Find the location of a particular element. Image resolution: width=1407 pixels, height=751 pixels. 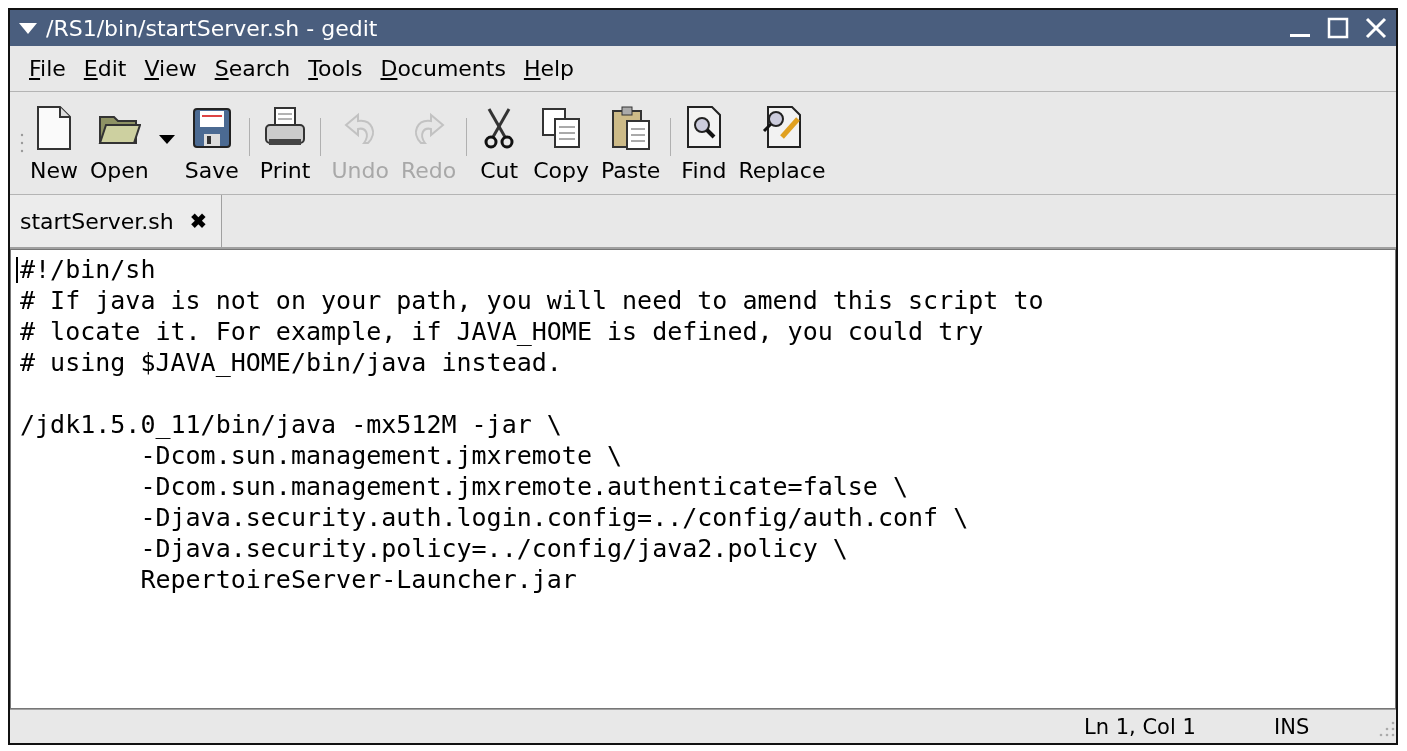

close-tab-button: ✖ is located at coordinates (198, 221).